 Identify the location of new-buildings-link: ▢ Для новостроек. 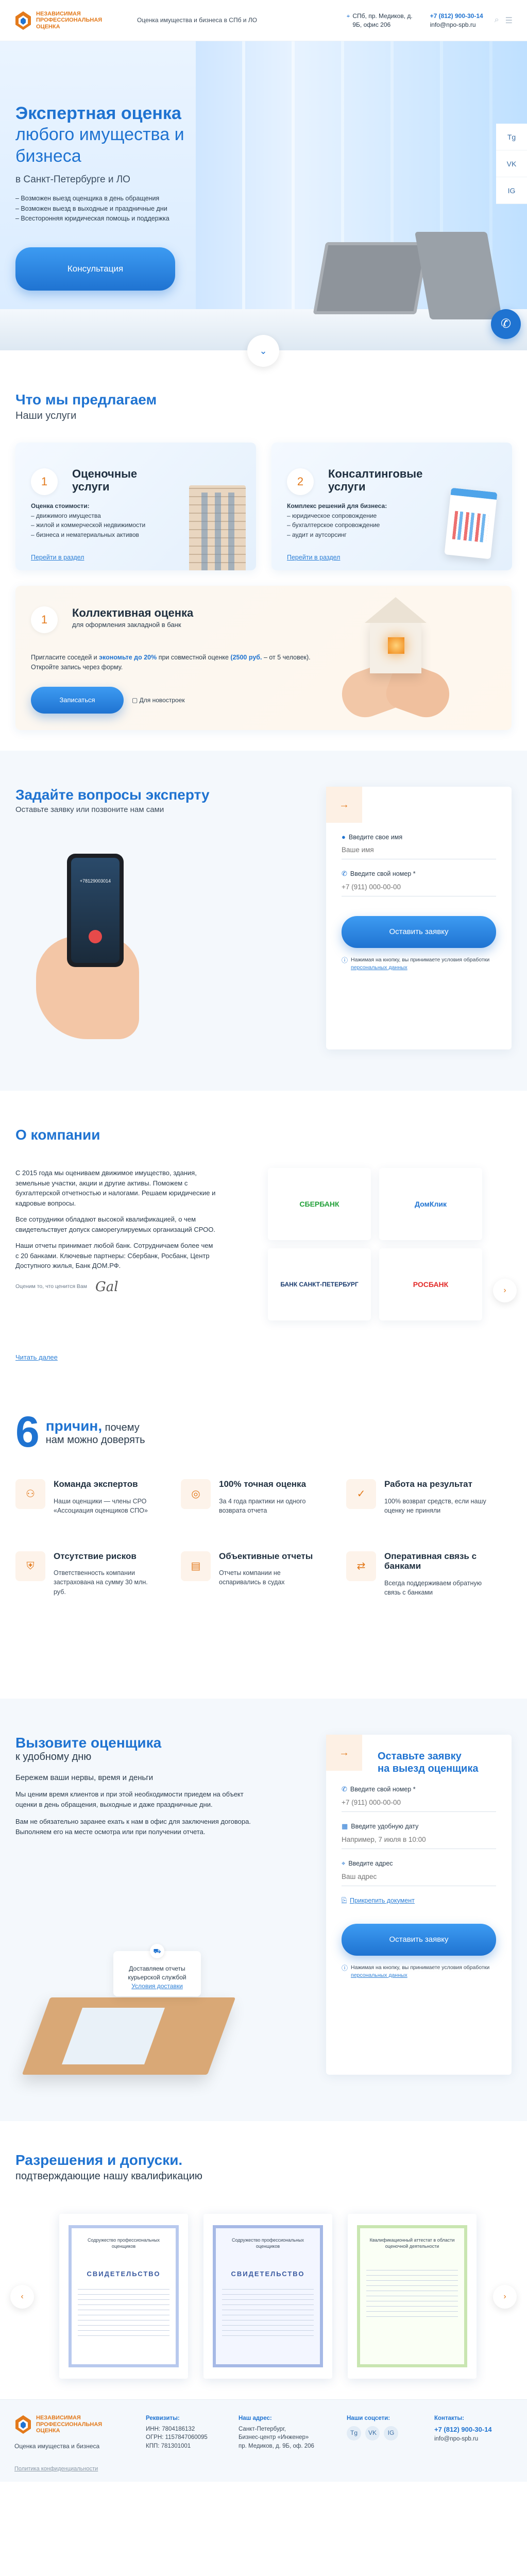
(158, 700).